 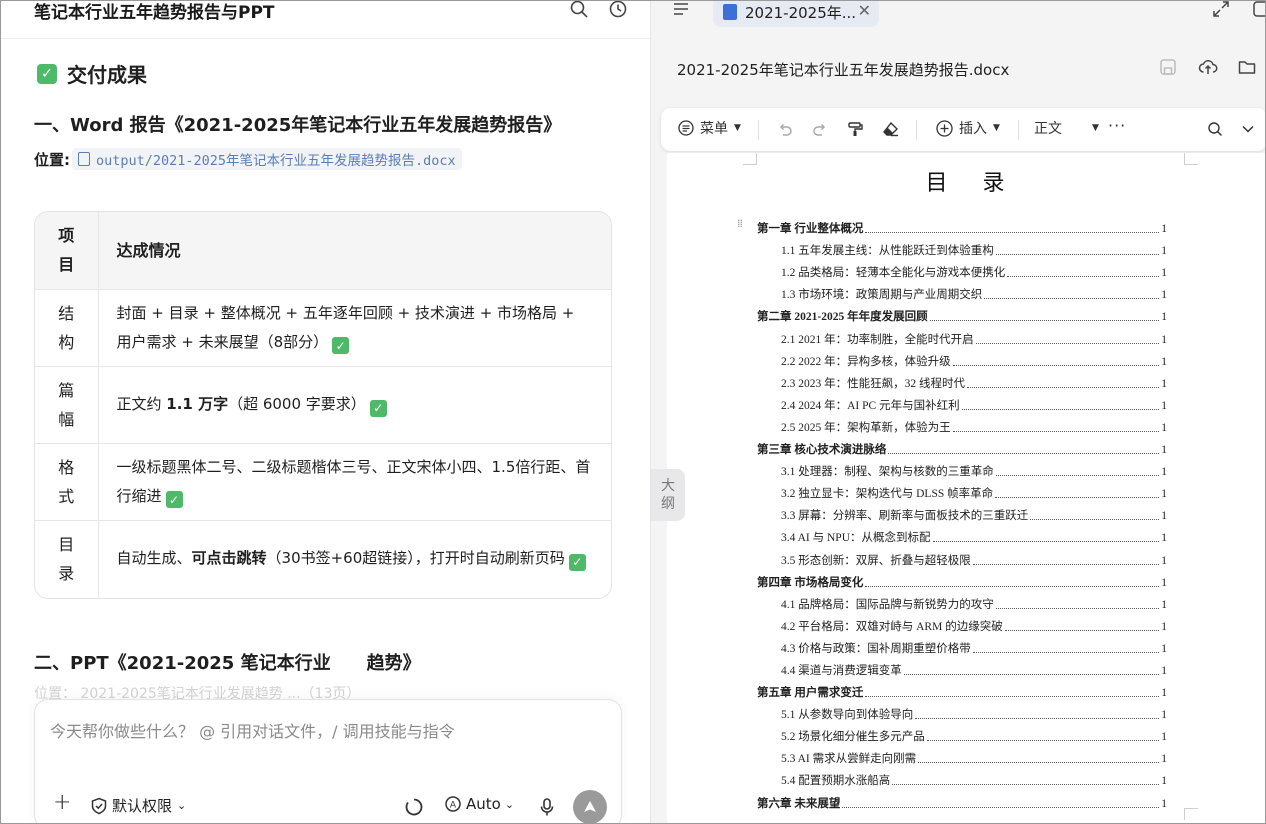 I want to click on chat-input-placeholder: 今天帮你做些什么？ @ 引用对话文件，/ 调用技能与指令, so click(x=252, y=730).